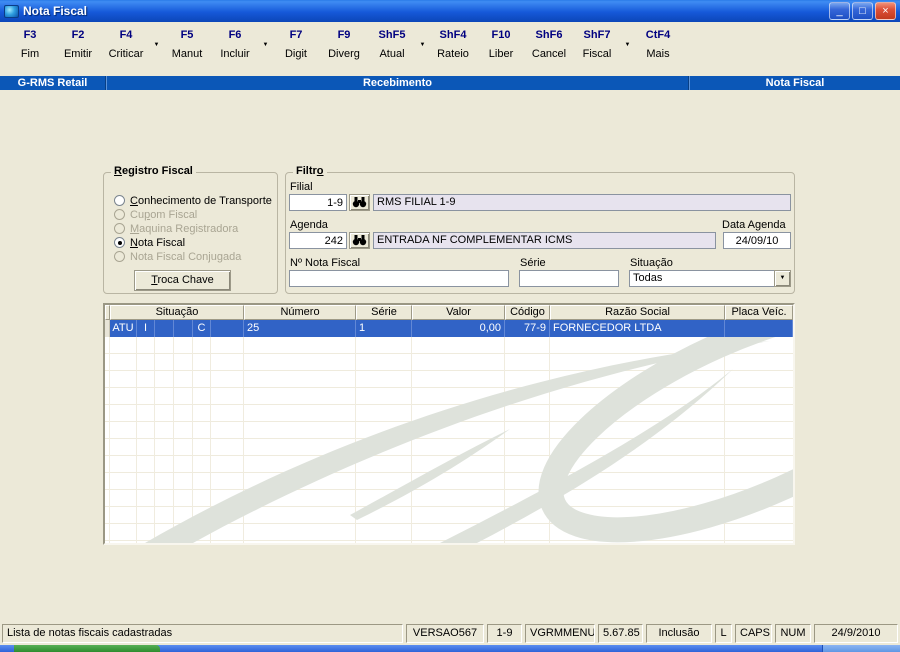  I want to click on agenda-code-input, so click(318, 240).